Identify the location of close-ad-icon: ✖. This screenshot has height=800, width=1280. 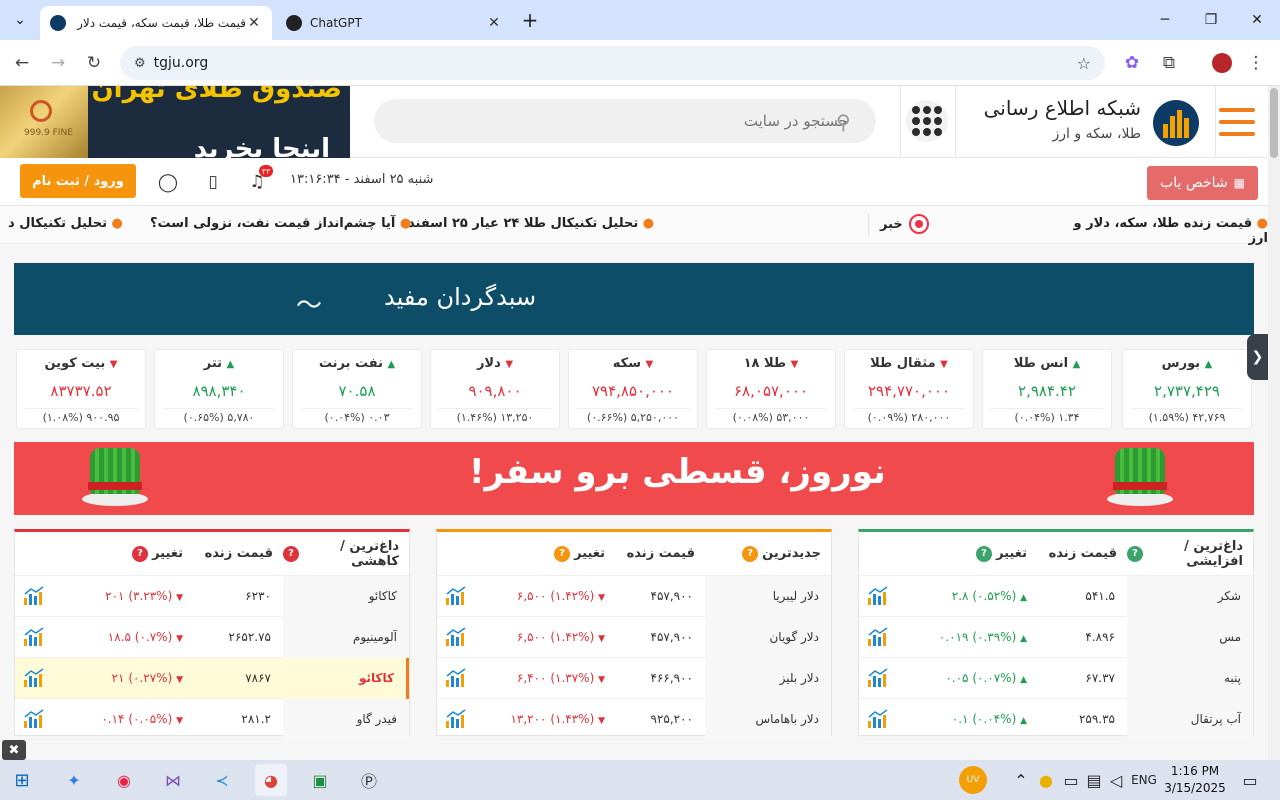
(14, 750).